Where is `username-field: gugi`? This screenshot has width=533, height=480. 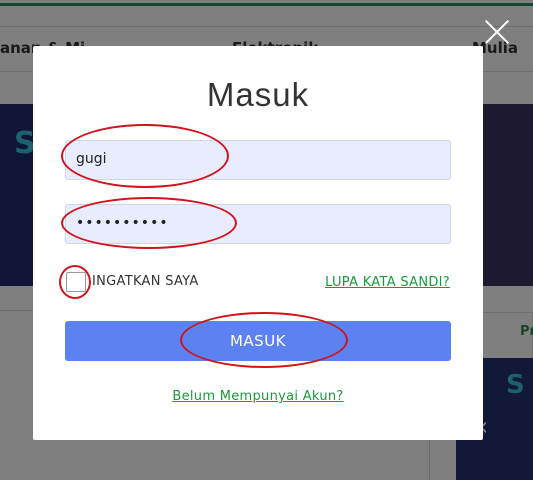 username-field: gugi is located at coordinates (258, 160).